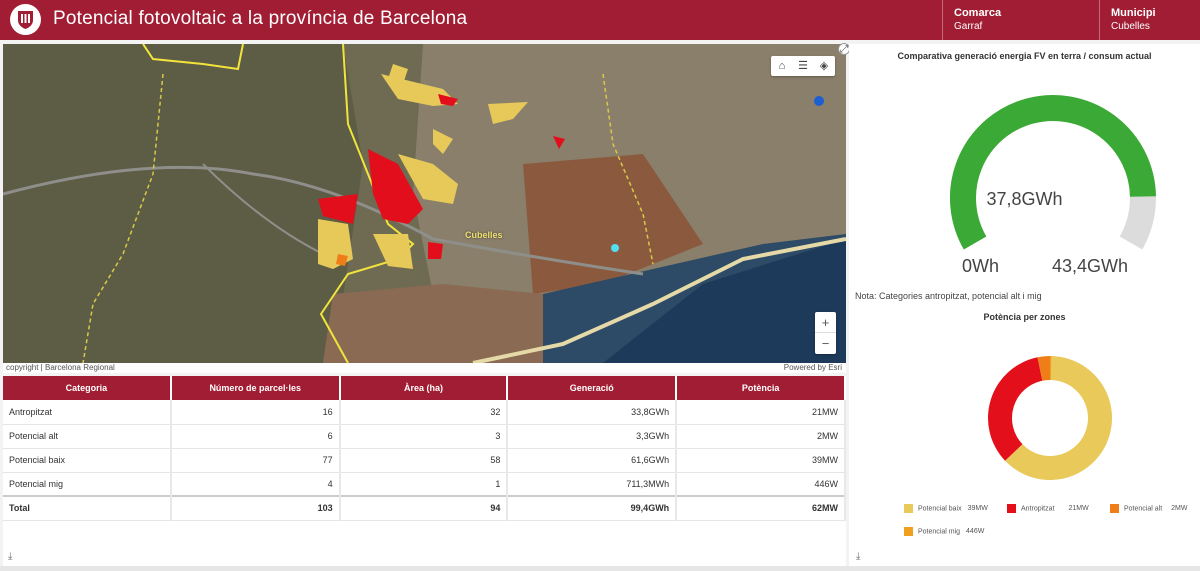 This screenshot has width=1200, height=571. I want to click on legend-label: Potencial mig, so click(939, 532).